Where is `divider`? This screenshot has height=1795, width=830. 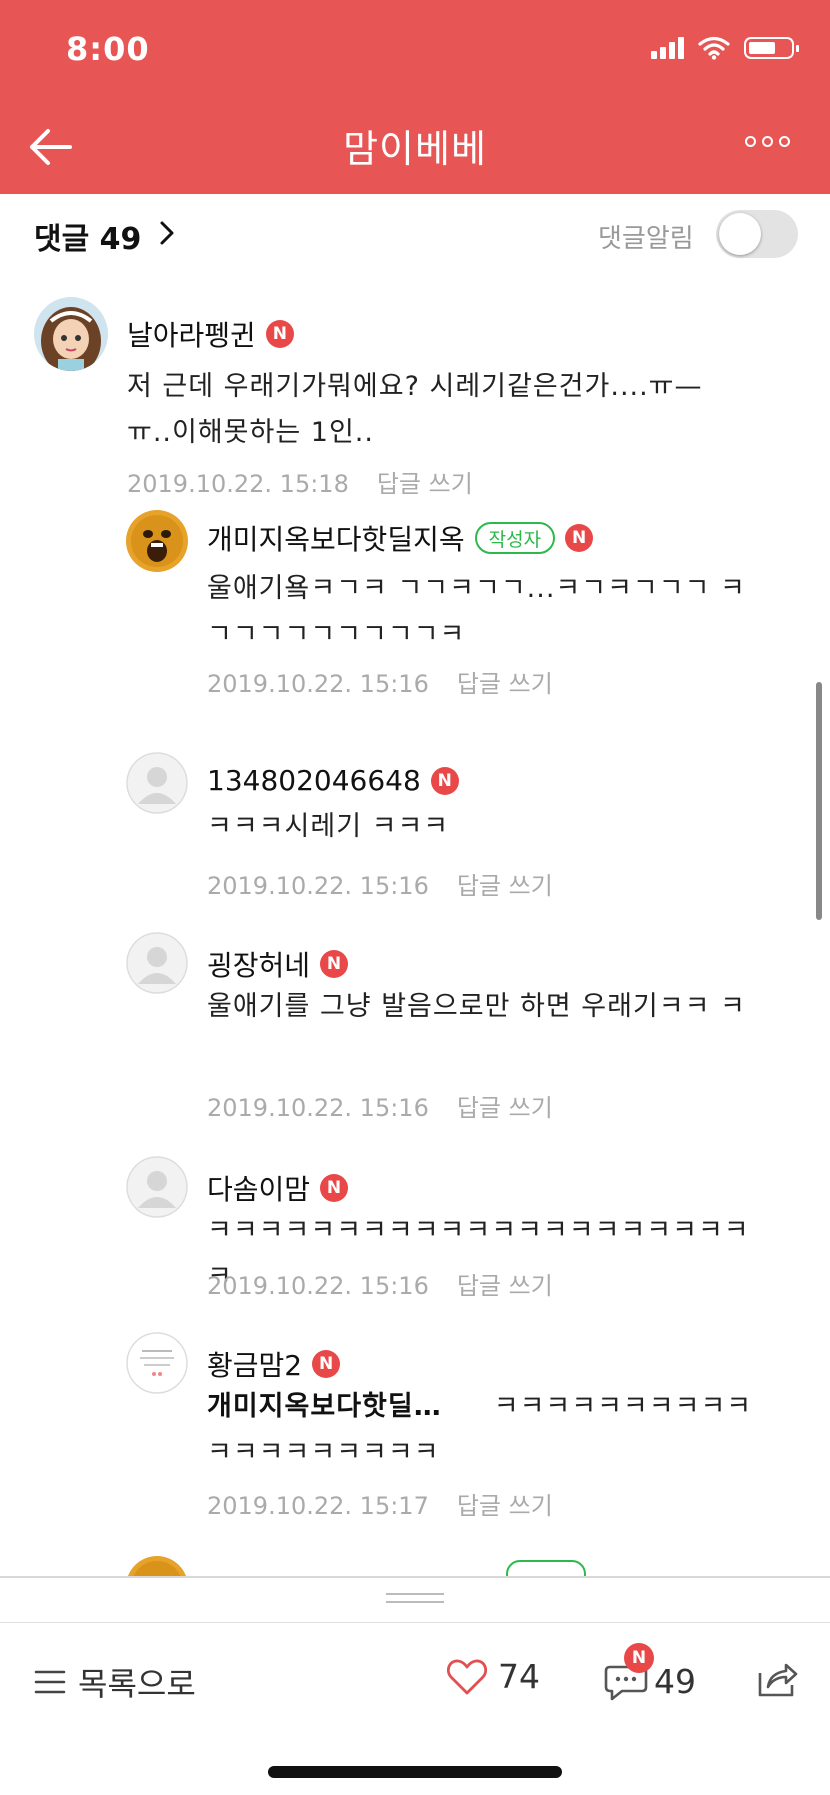 divider is located at coordinates (415, 1577).